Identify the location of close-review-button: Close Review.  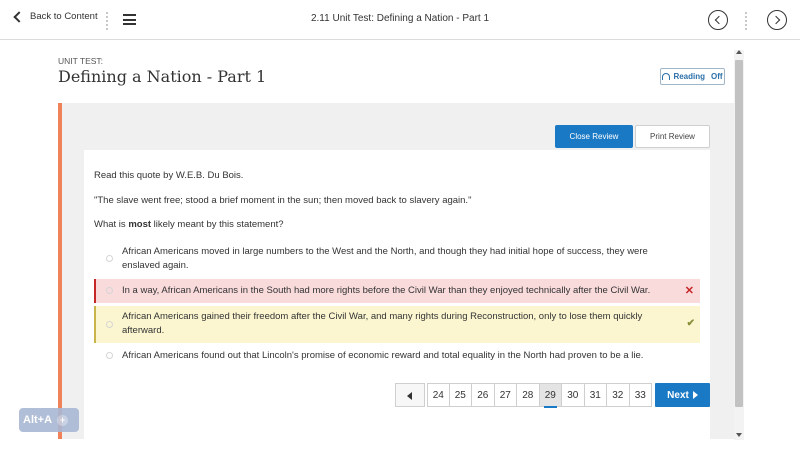
(594, 136).